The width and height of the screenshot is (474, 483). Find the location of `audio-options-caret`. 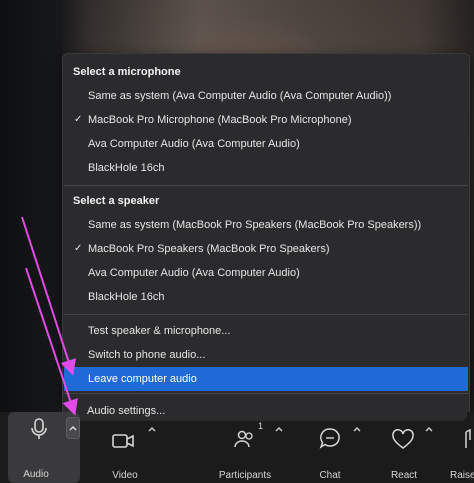

audio-options-caret is located at coordinates (73, 428).